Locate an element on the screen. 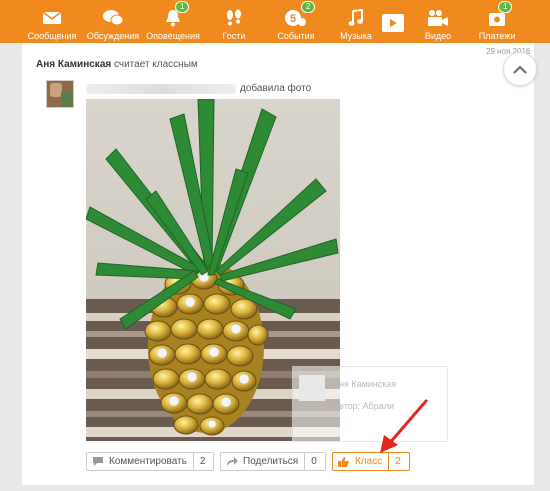  music-note-icon is located at coordinates (356, 18).